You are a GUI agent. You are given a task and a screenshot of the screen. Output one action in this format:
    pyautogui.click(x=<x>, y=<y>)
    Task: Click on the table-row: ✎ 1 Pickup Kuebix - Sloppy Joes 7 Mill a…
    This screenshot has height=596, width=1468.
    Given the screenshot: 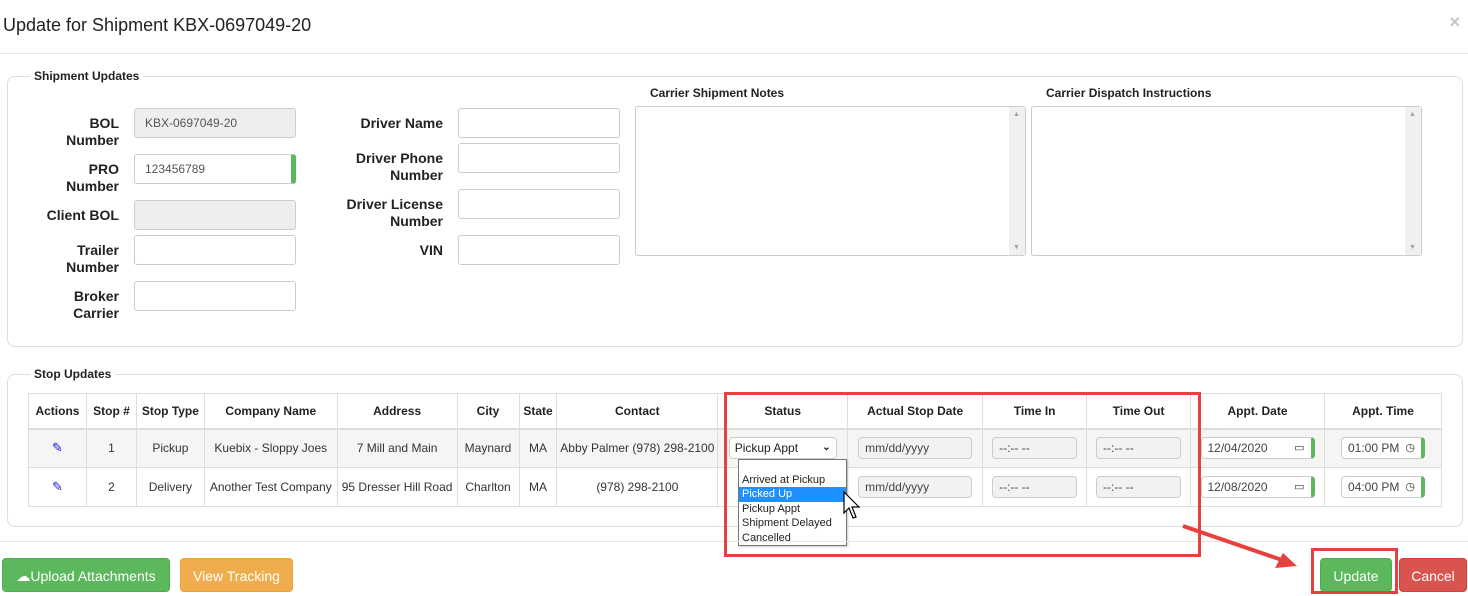 What is the action you would take?
    pyautogui.click(x=735, y=448)
    